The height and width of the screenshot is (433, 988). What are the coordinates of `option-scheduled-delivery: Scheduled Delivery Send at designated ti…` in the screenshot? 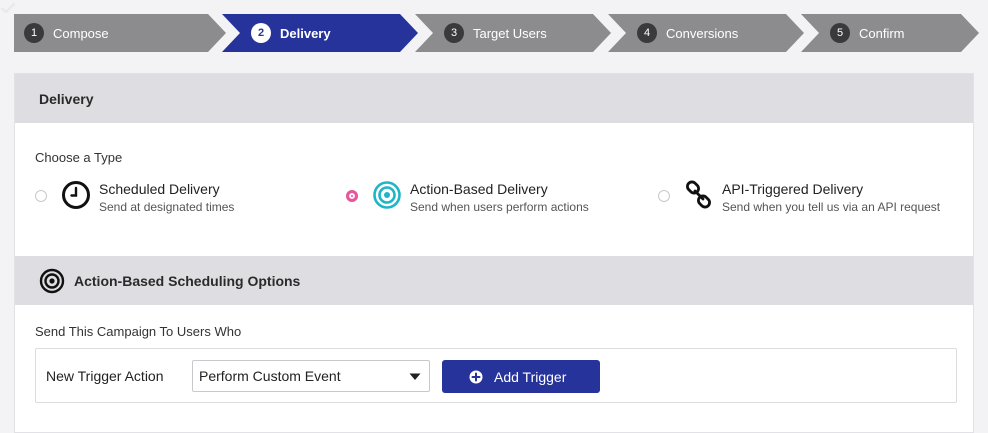 It's located at (134, 198).